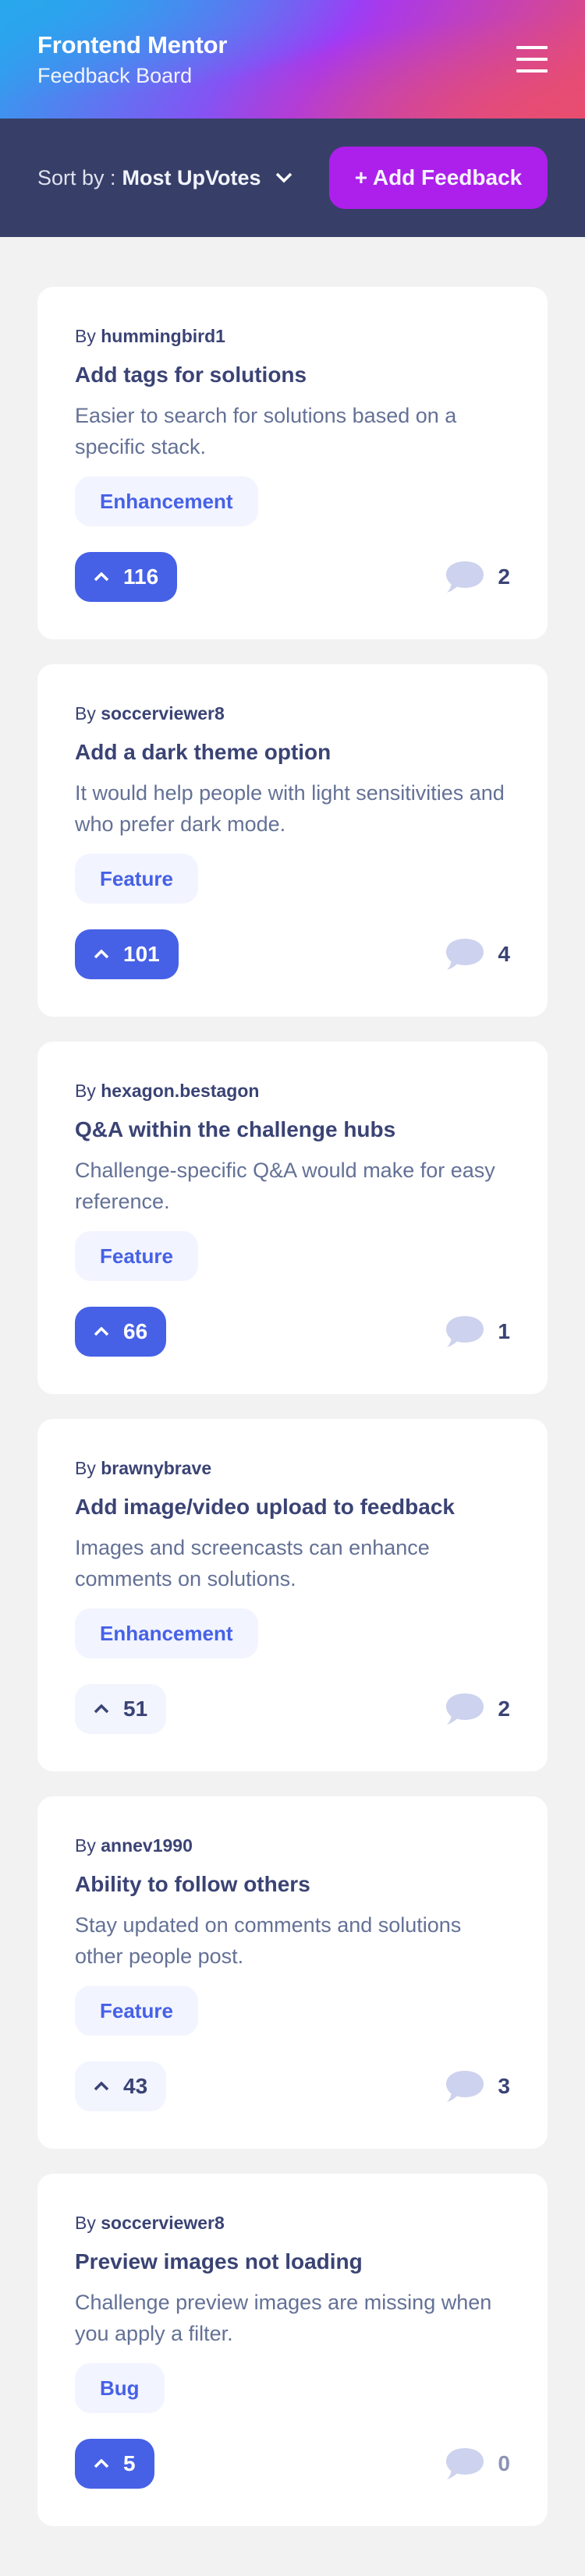 This screenshot has width=585, height=2576. What do you see at coordinates (120, 2388) in the screenshot?
I see `category-tag: Bug` at bounding box center [120, 2388].